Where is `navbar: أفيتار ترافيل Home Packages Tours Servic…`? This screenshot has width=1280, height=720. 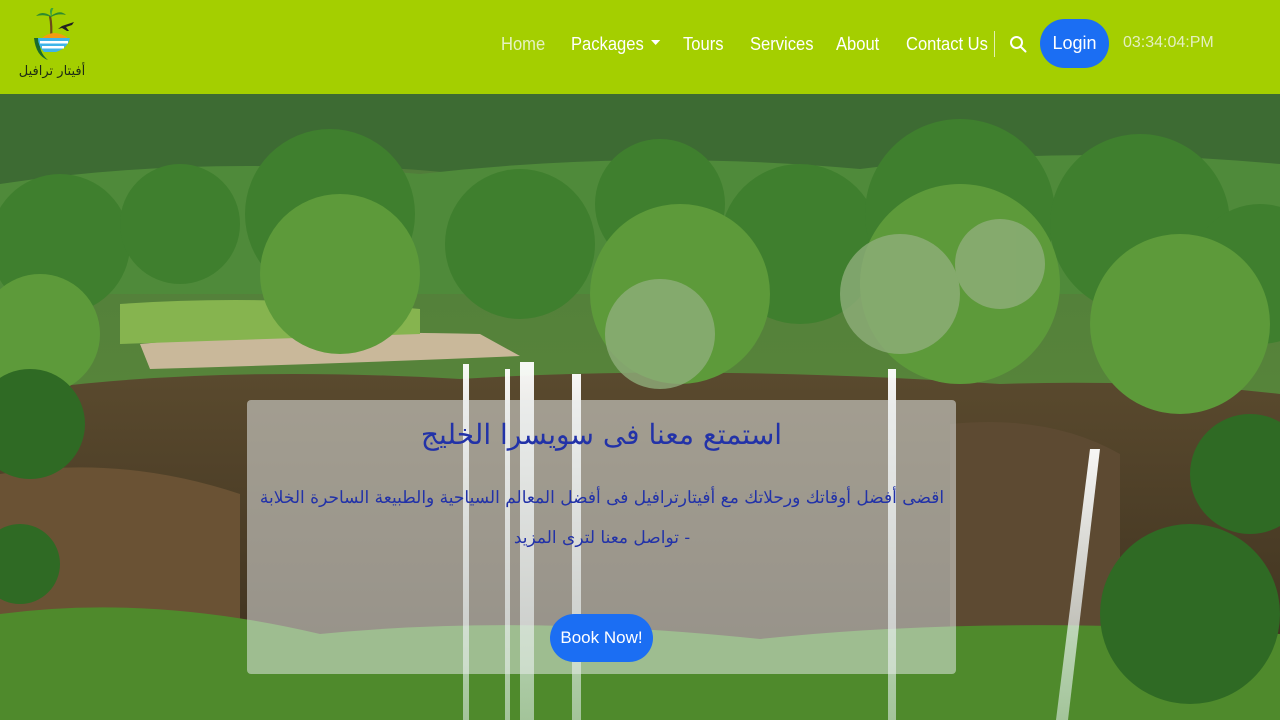
navbar: أفيتار ترافيل Home Packages Tours Servic… is located at coordinates (640, 47).